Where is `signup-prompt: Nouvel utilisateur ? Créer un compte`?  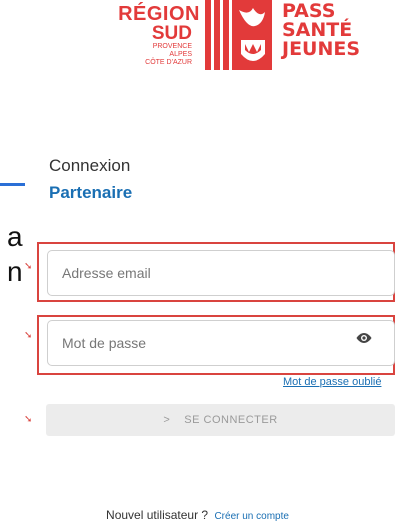
signup-prompt: Nouvel utilisateur ? Créer un compte is located at coordinates (197, 515).